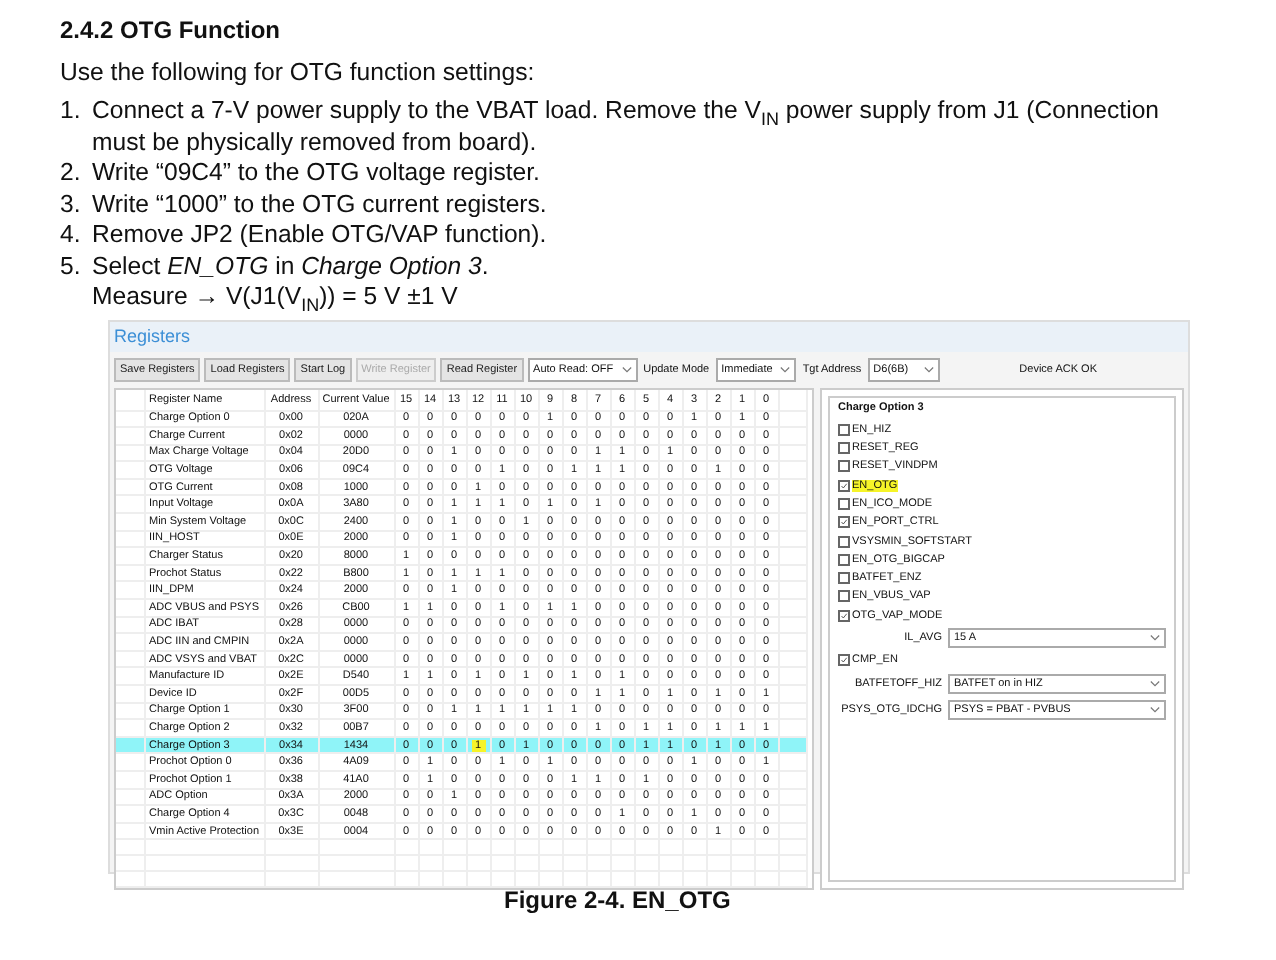 The height and width of the screenshot is (960, 1276). What do you see at coordinates (71, 204) in the screenshot?
I see `step-number: 3.` at bounding box center [71, 204].